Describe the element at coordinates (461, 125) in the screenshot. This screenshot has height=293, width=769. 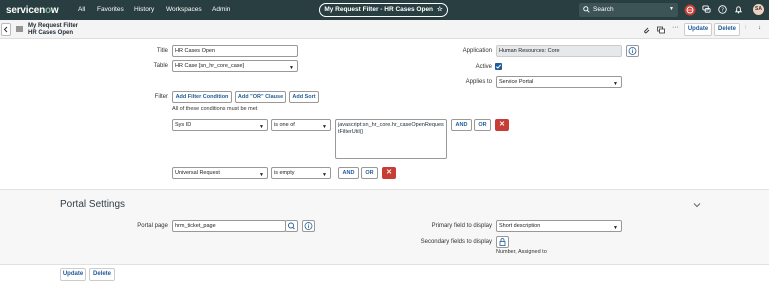
I see `condition1-and-button: AND` at that location.